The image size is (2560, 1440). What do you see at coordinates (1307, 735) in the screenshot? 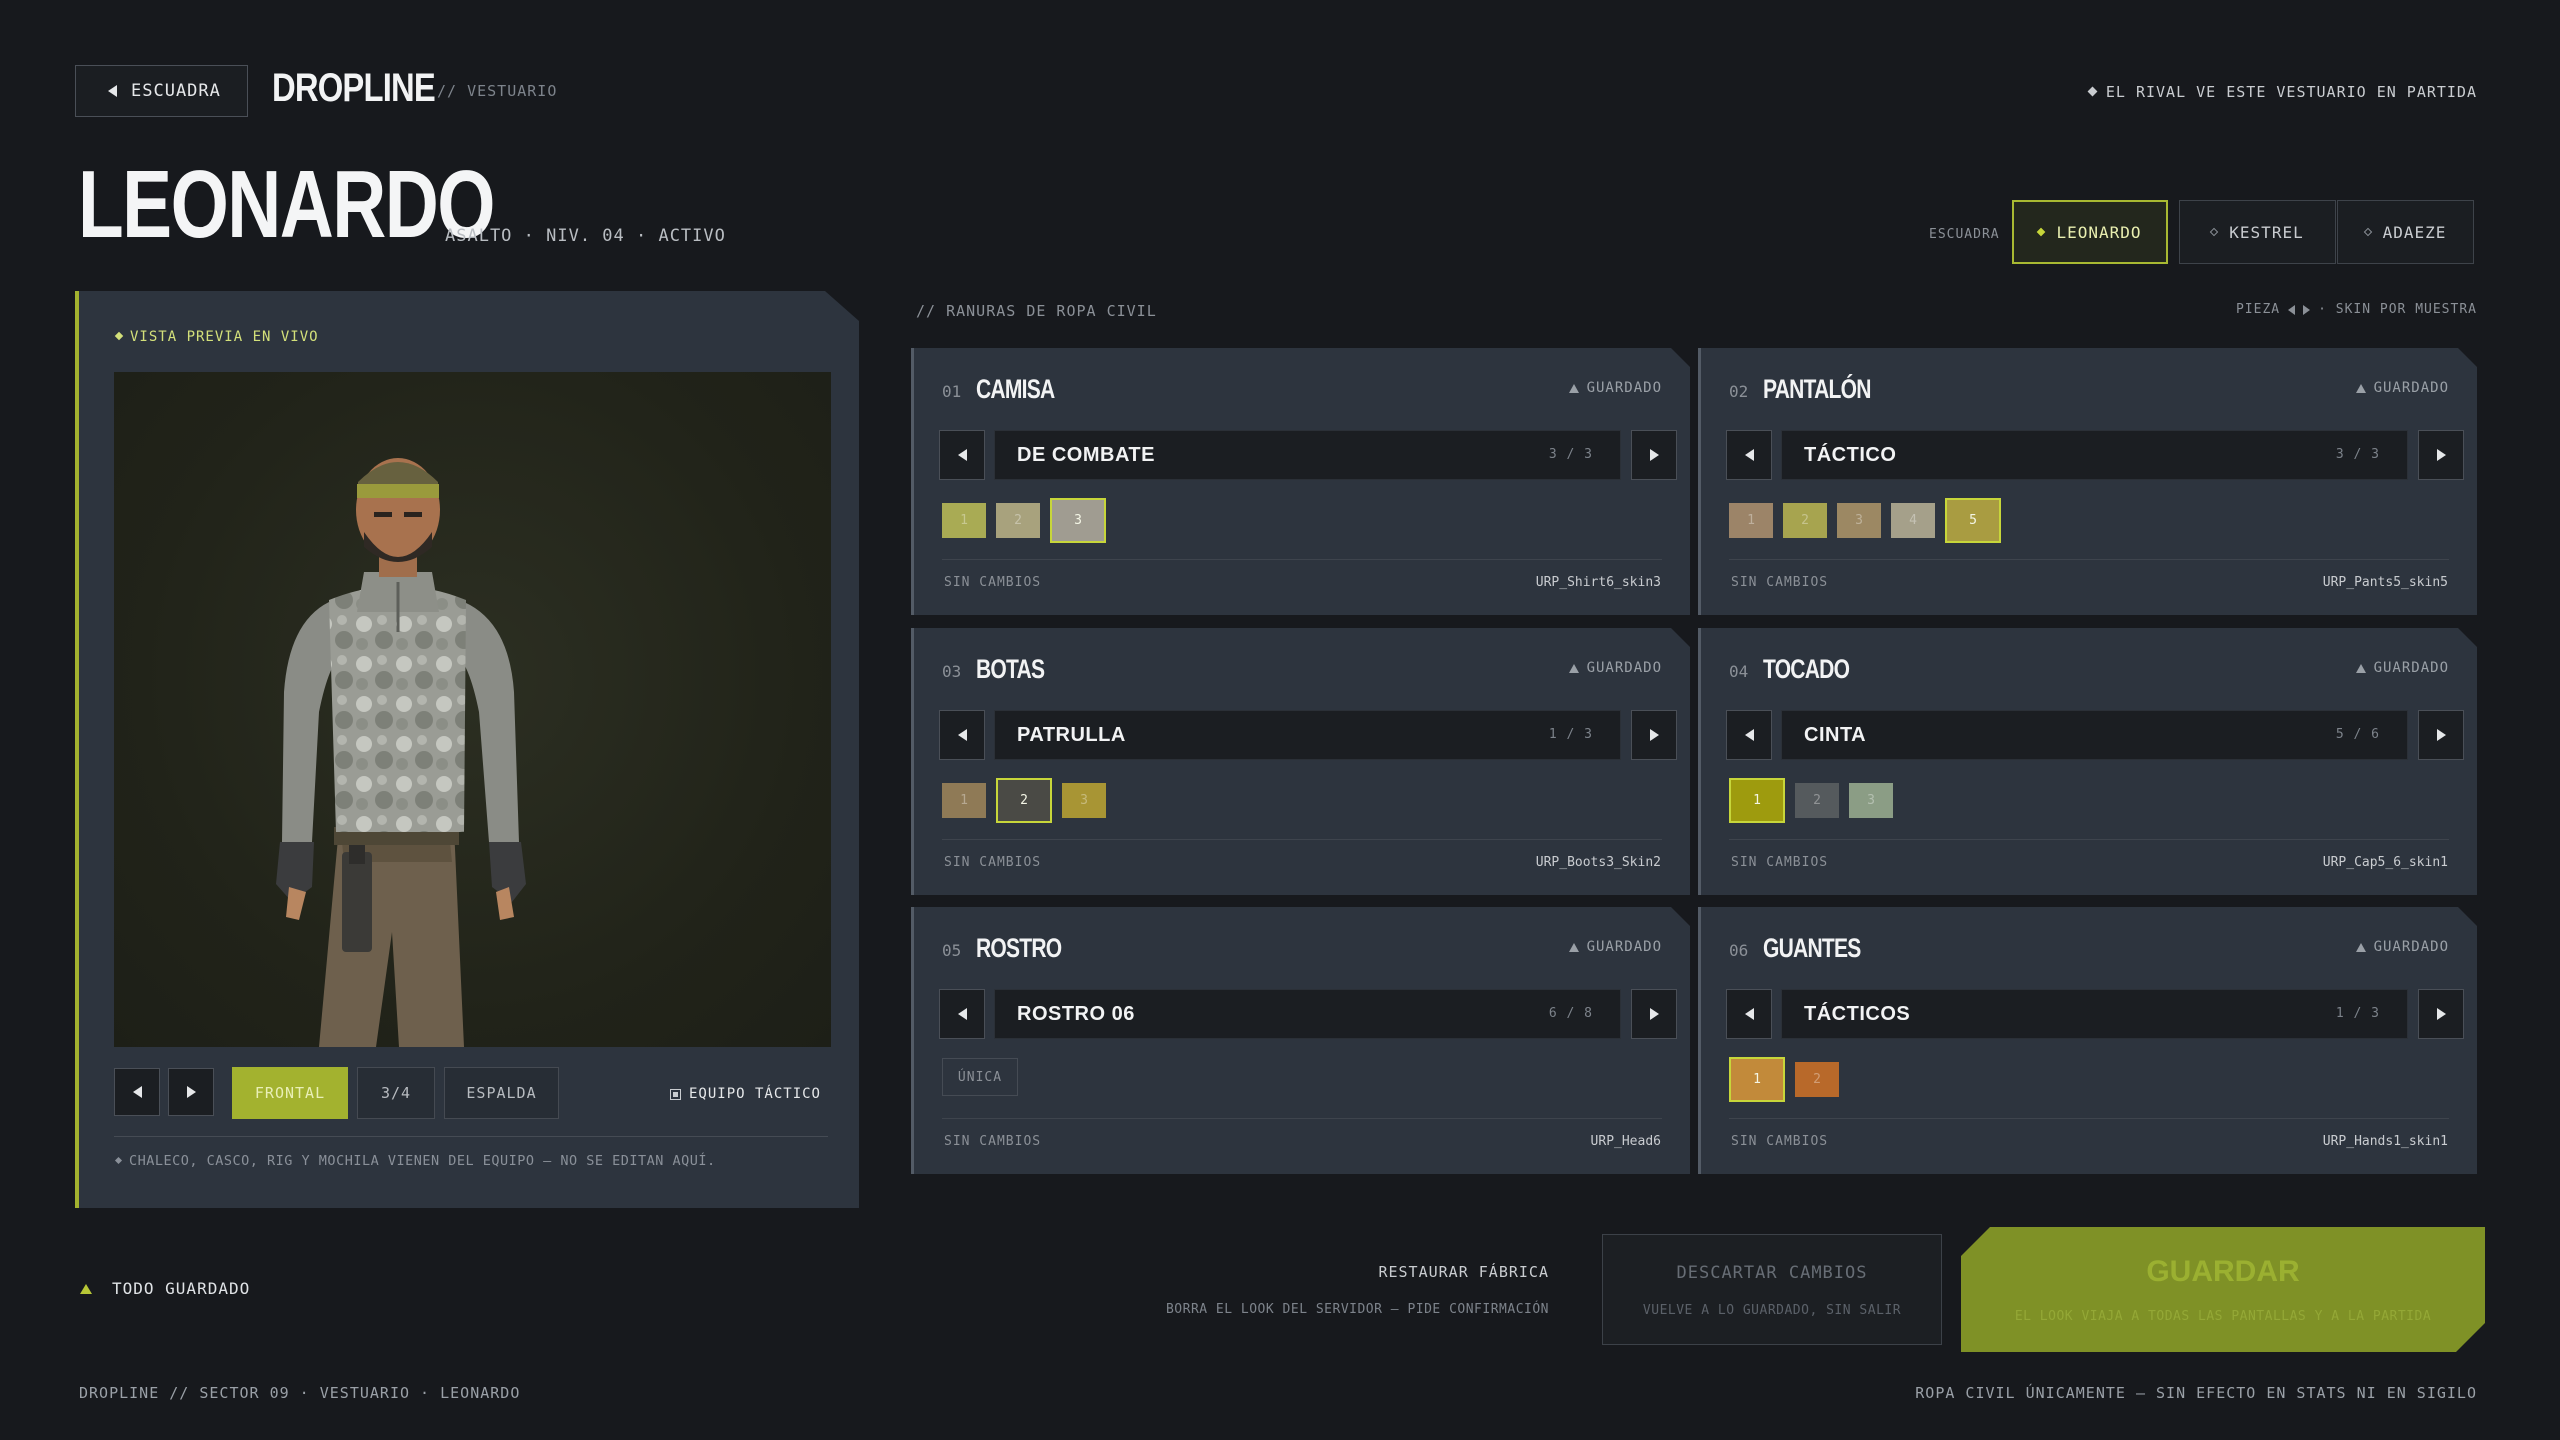
I see `option-selector: PATRULLA 1 / 3` at bounding box center [1307, 735].